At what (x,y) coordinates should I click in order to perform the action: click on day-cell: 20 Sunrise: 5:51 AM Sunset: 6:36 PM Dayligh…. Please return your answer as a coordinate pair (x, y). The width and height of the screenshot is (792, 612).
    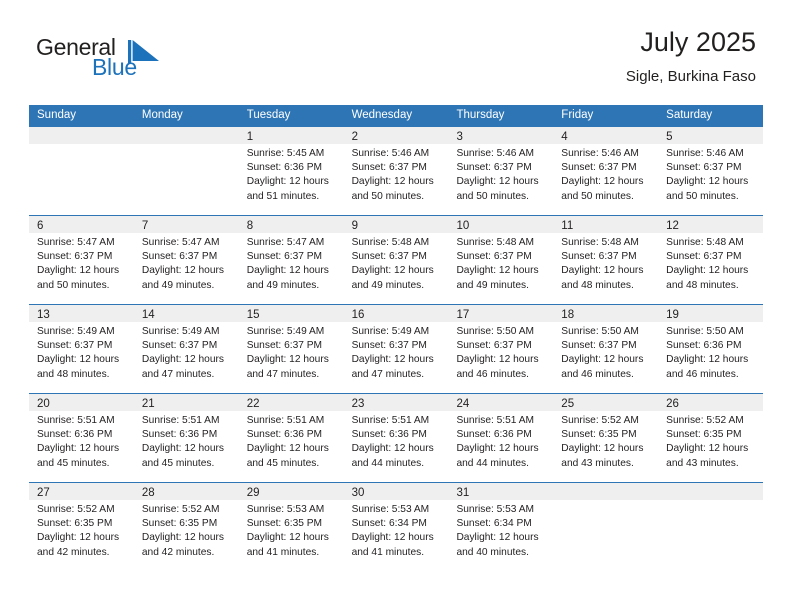
    Looking at the image, I should click on (81, 438).